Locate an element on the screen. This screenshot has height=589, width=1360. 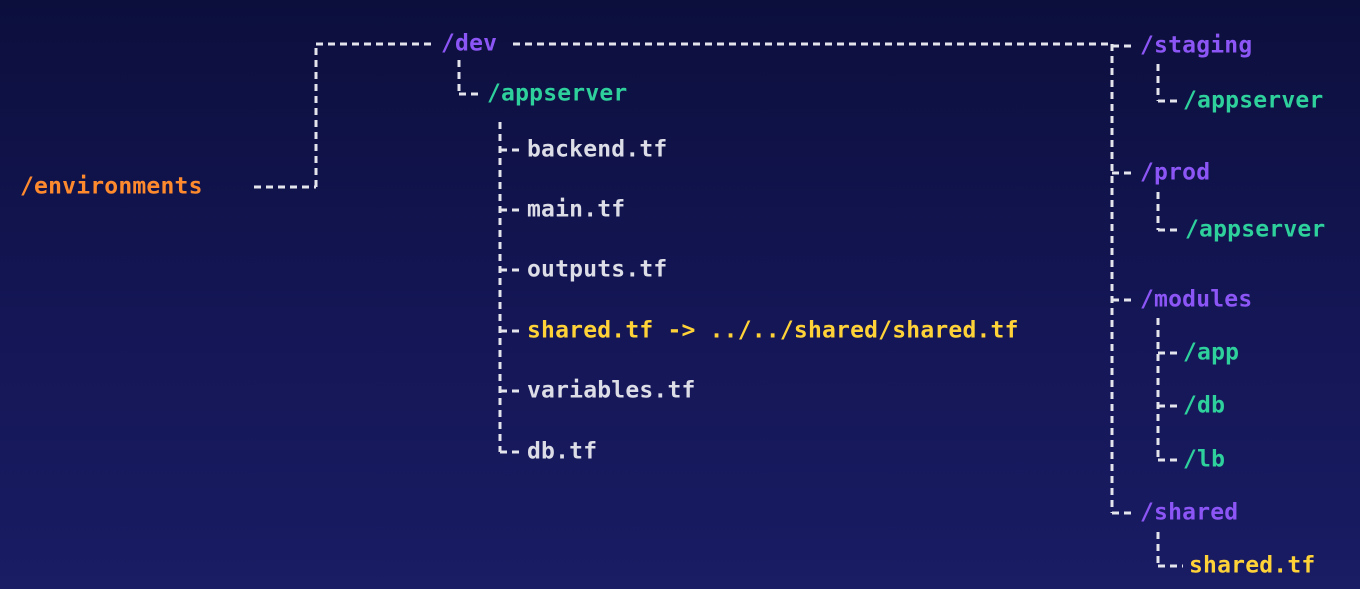
dir-dev: /dev is located at coordinates (469, 43).